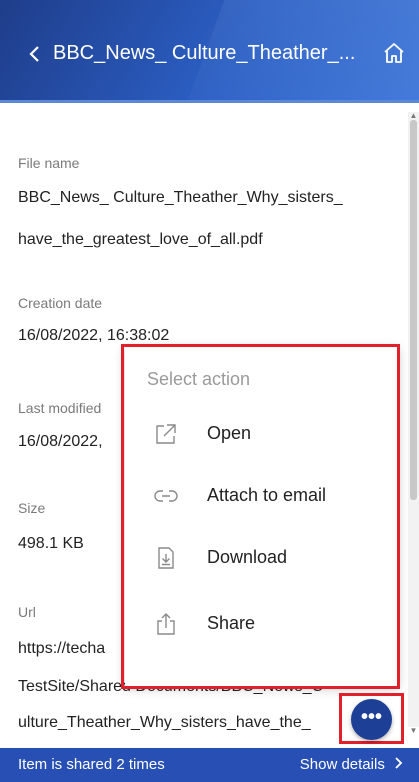 This screenshot has height=782, width=419. What do you see at coordinates (229, 433) in the screenshot?
I see `menu-item-label: Open` at bounding box center [229, 433].